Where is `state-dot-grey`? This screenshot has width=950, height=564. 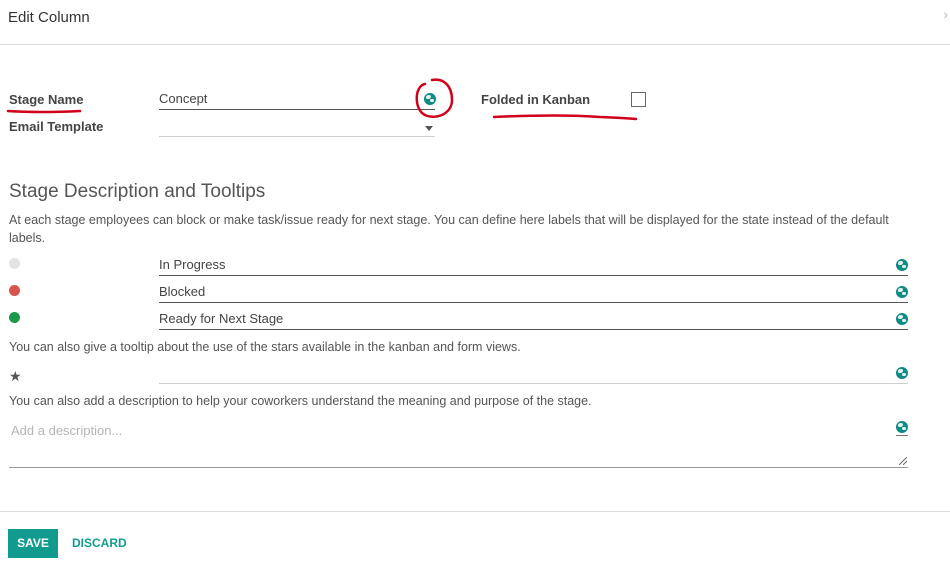
state-dot-grey is located at coordinates (14, 263).